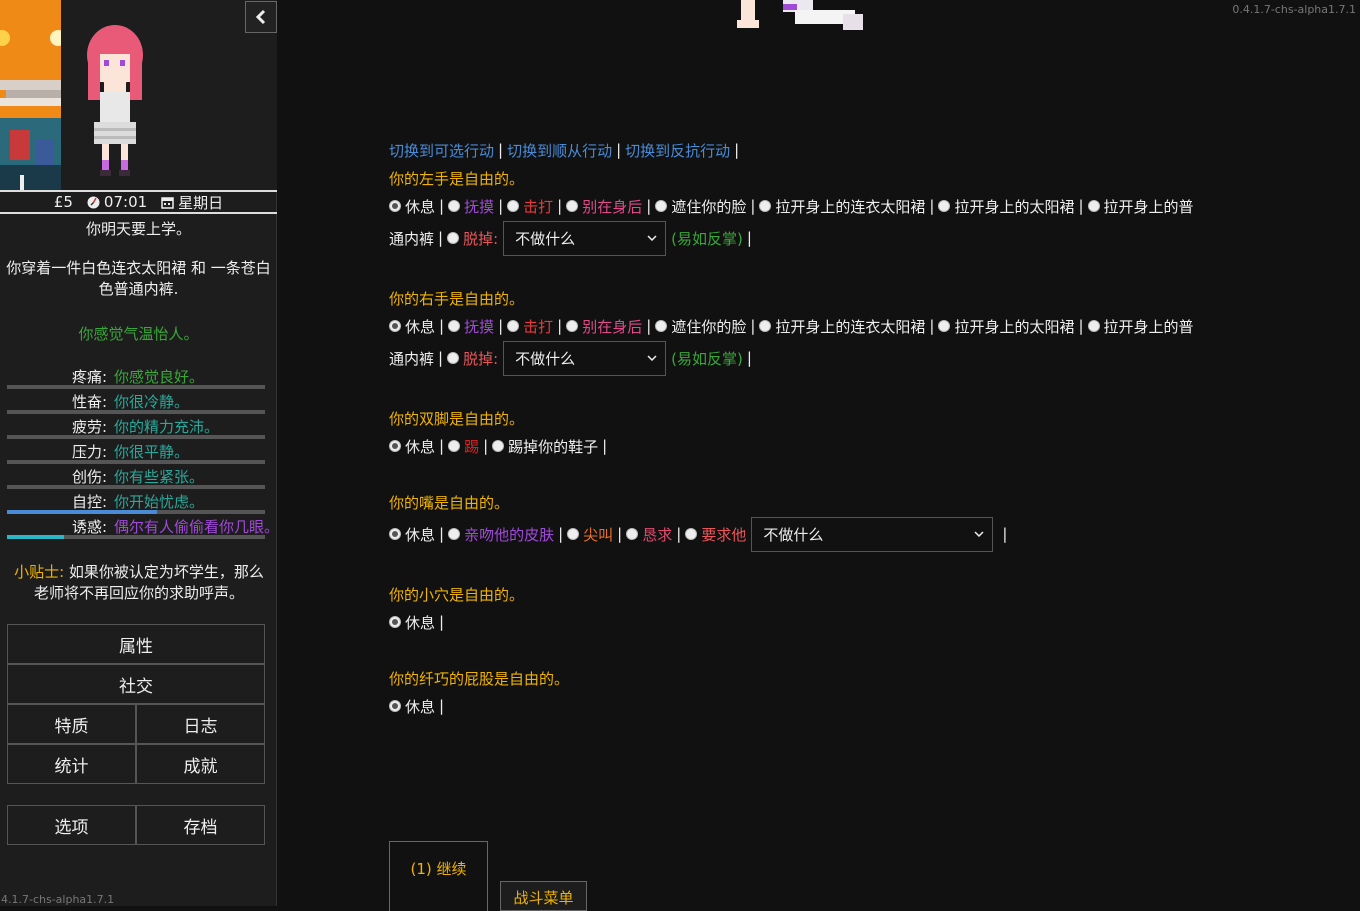  I want to click on stat-row: 创伤: 你有些紧张。, so click(136, 476).